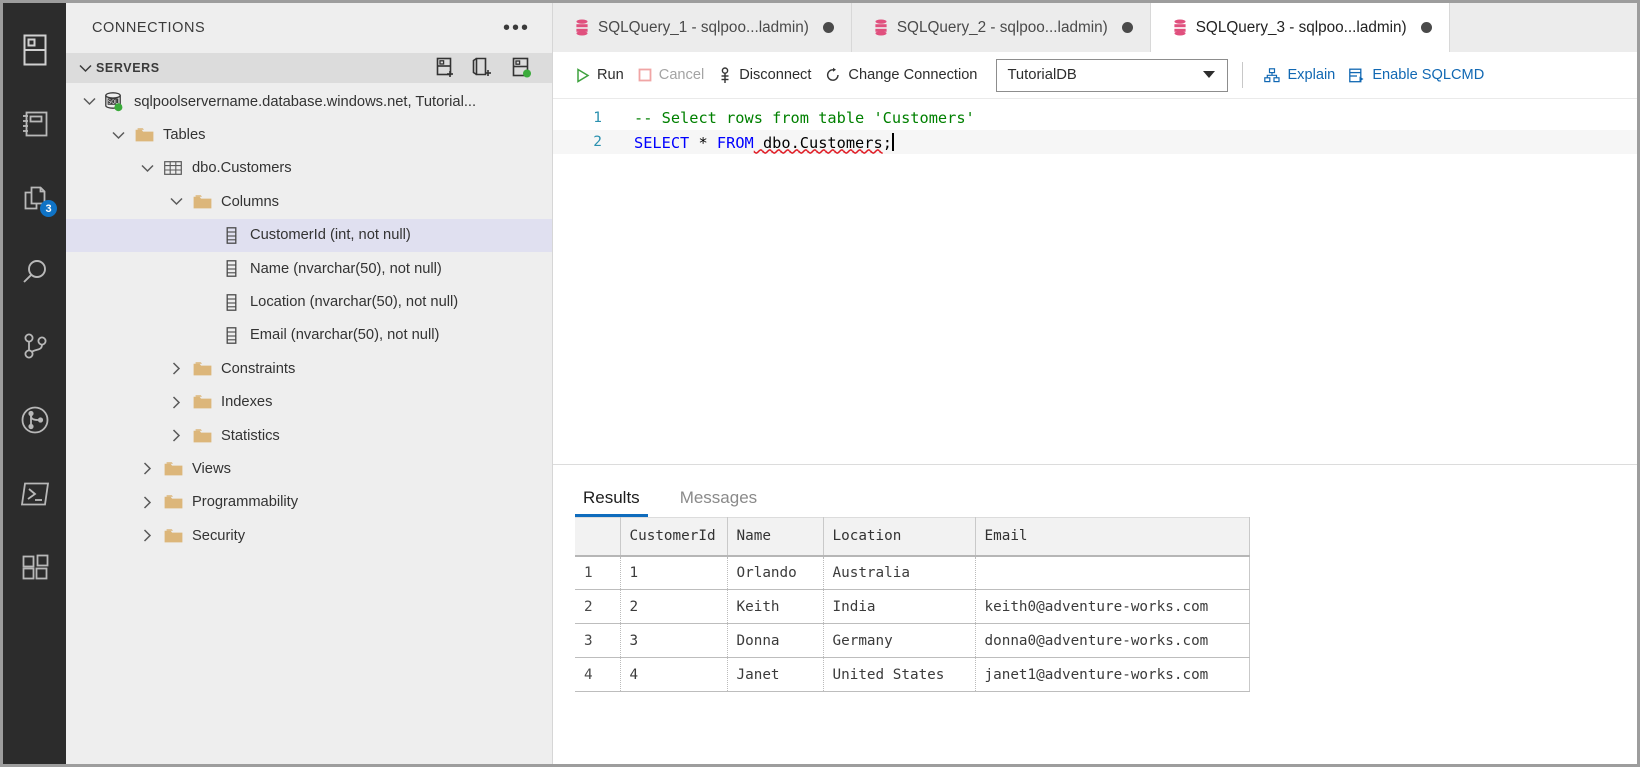 Image resolution: width=1640 pixels, height=767 pixels. I want to click on query-toolbar: Run Cancel Disconnect Change Connection, so click(1095, 75).